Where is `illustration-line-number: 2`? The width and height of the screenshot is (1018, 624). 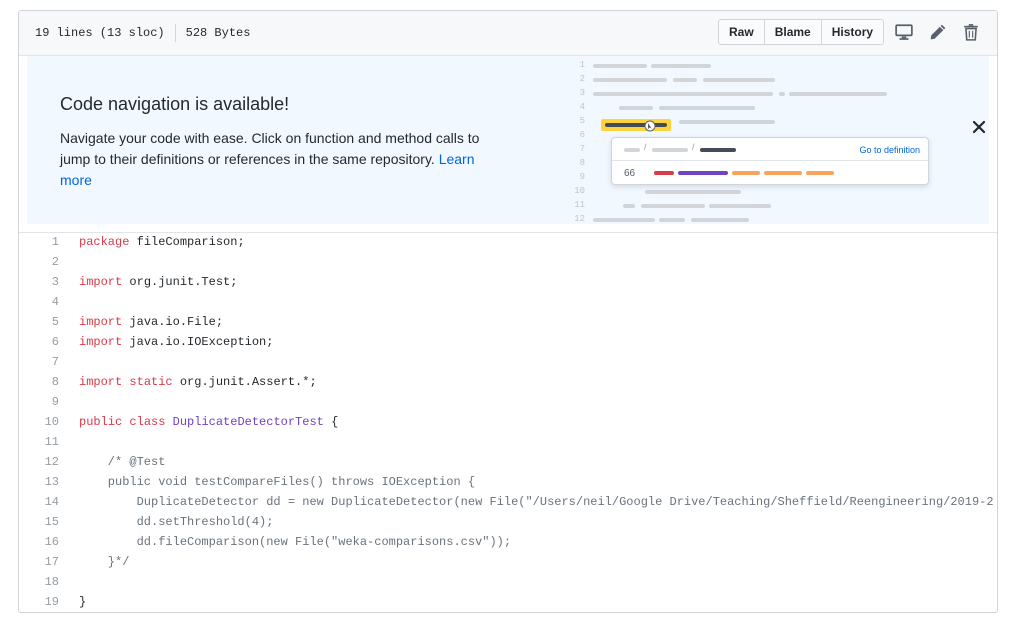 illustration-line-number: 2 is located at coordinates (582, 79).